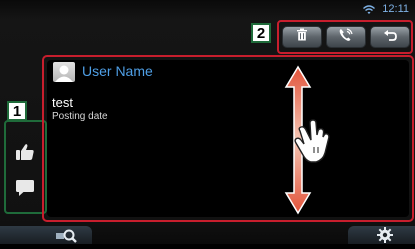  Describe the element at coordinates (62, 102) in the screenshot. I see `post-text: test` at that location.